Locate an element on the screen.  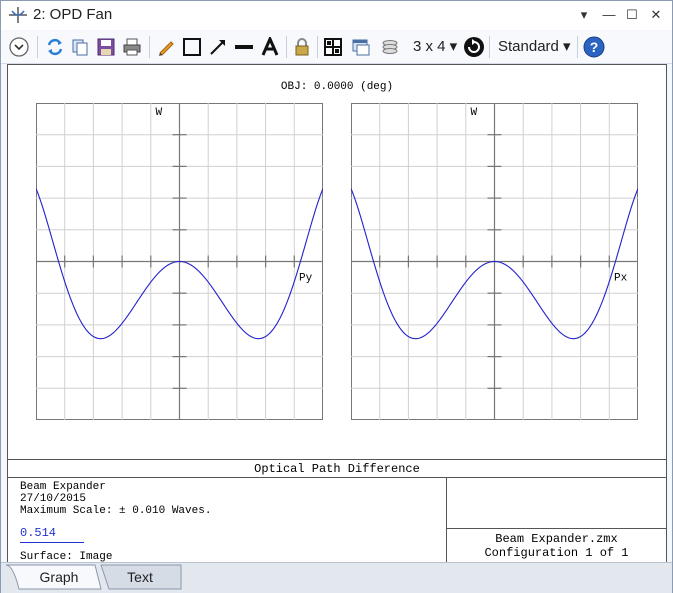
lens-name: Beam Expander is located at coordinates (63, 487).